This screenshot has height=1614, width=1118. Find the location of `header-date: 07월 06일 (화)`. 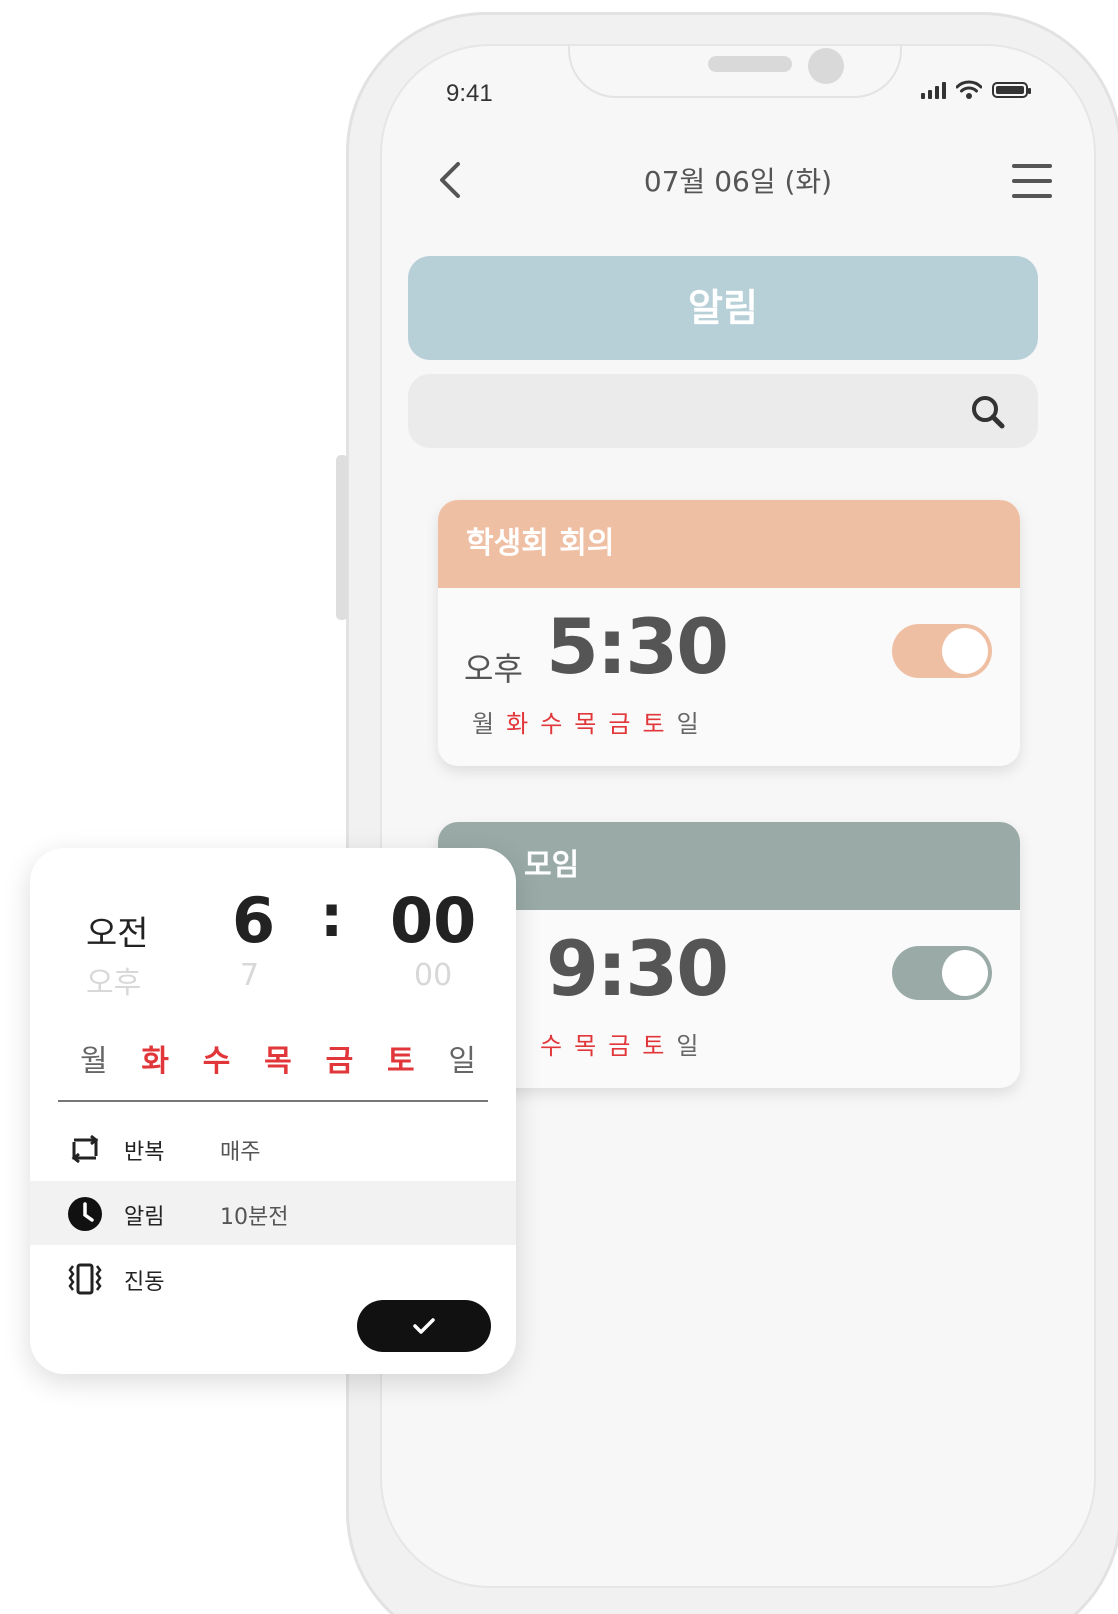

header-date: 07월 06일 (화) is located at coordinates (738, 181).